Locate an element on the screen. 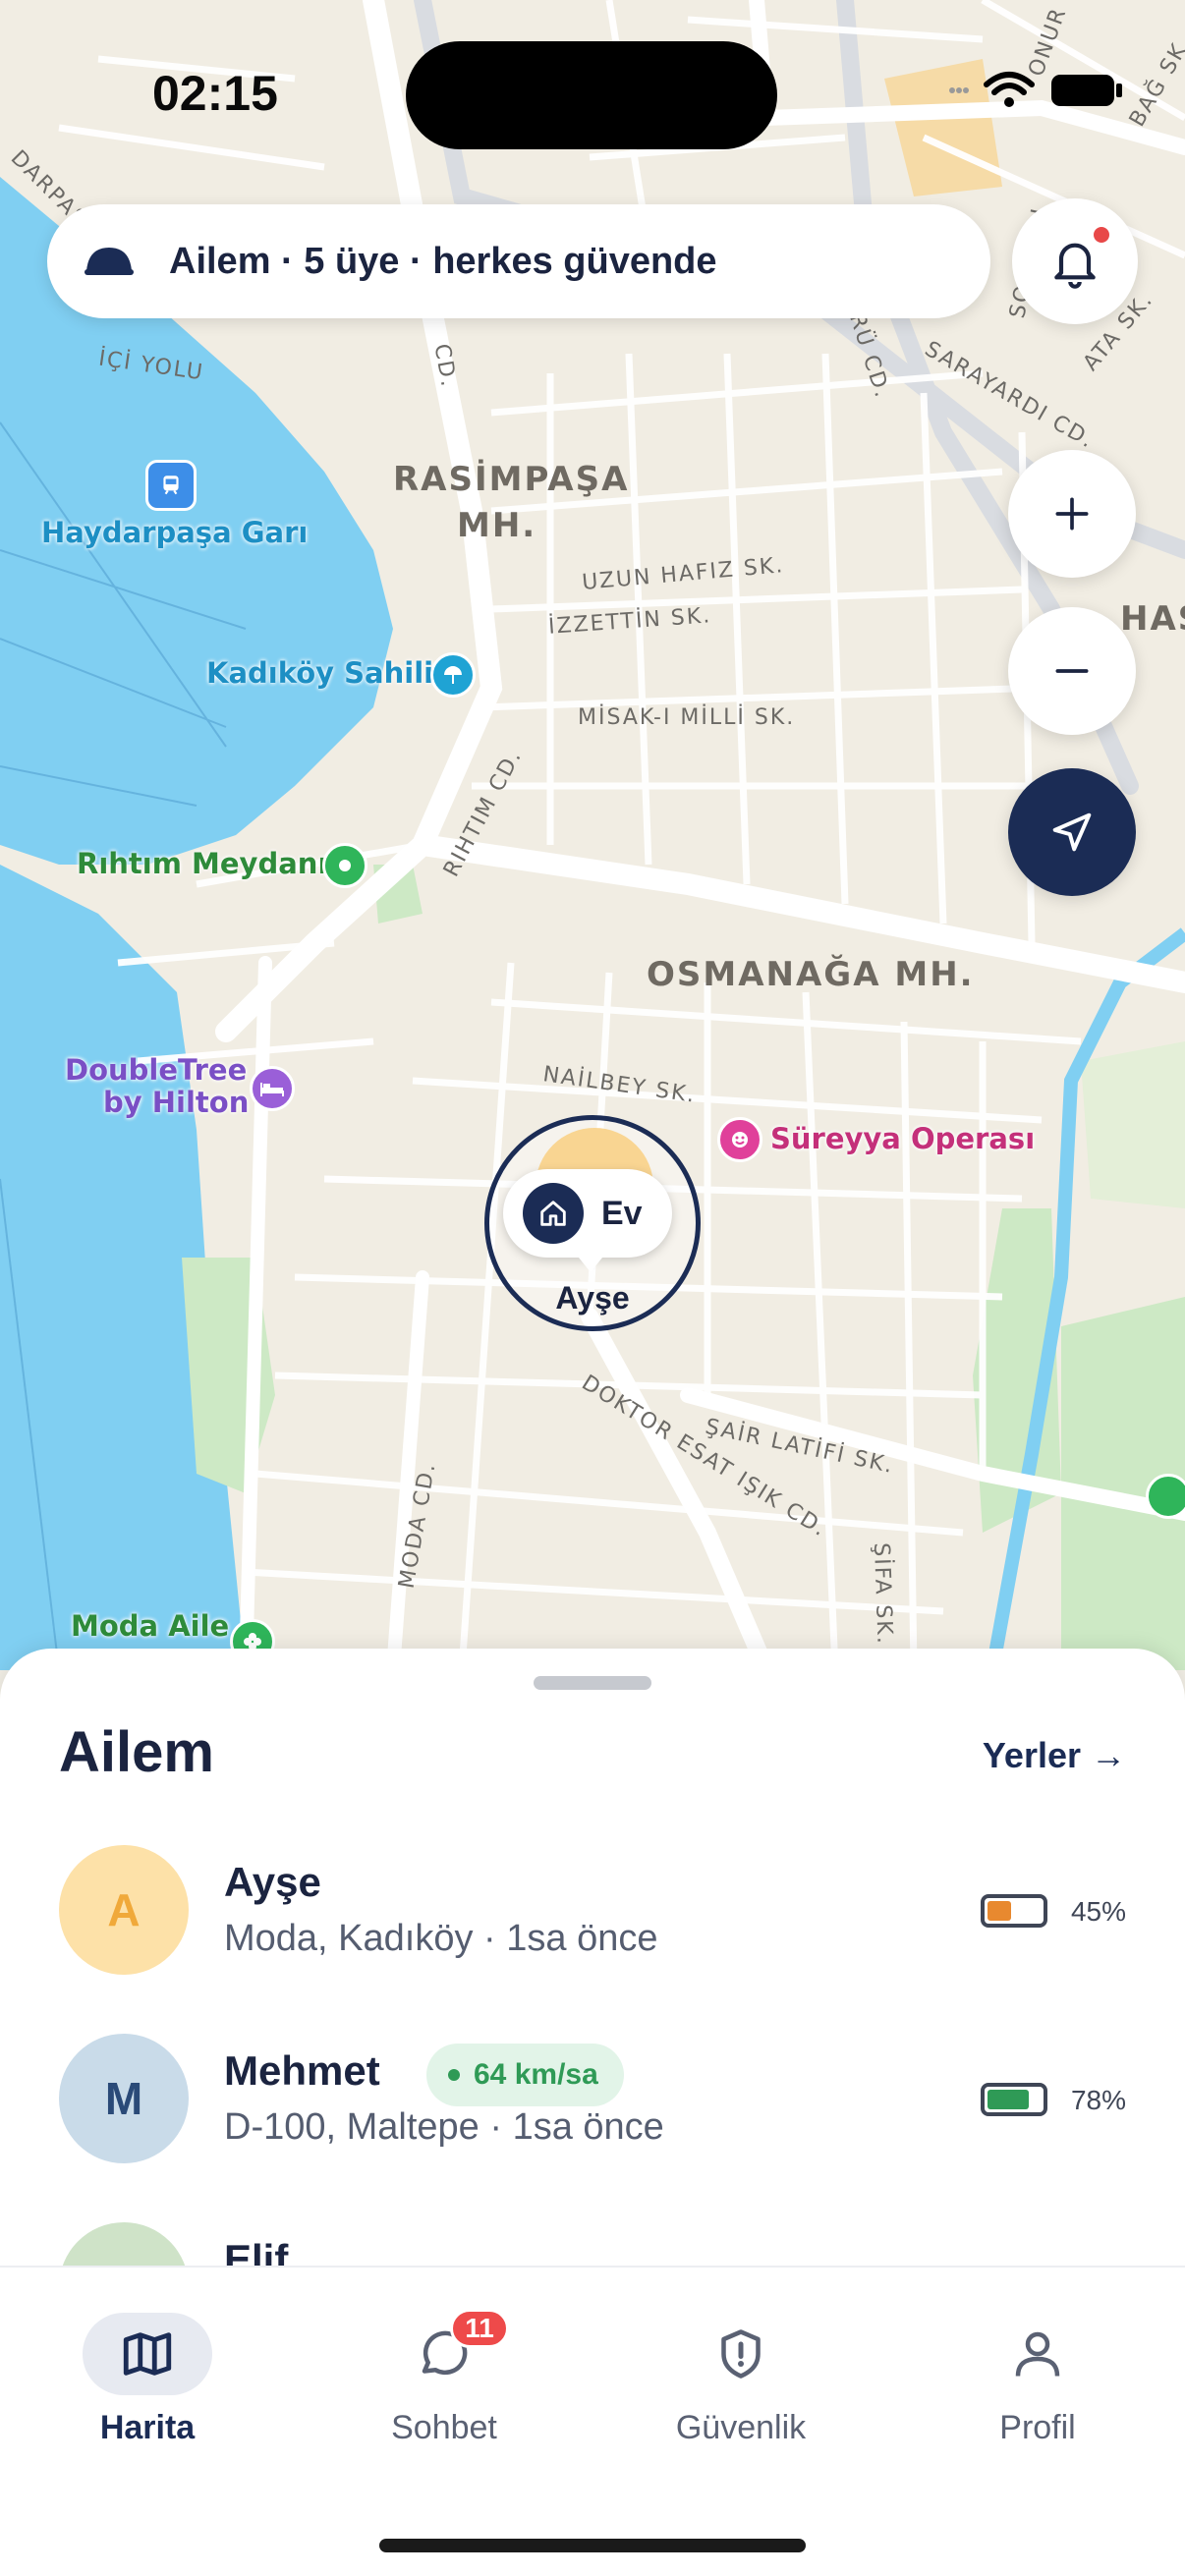 Image resolution: width=1185 pixels, height=2576 pixels. minus-icon is located at coordinates (1072, 671).